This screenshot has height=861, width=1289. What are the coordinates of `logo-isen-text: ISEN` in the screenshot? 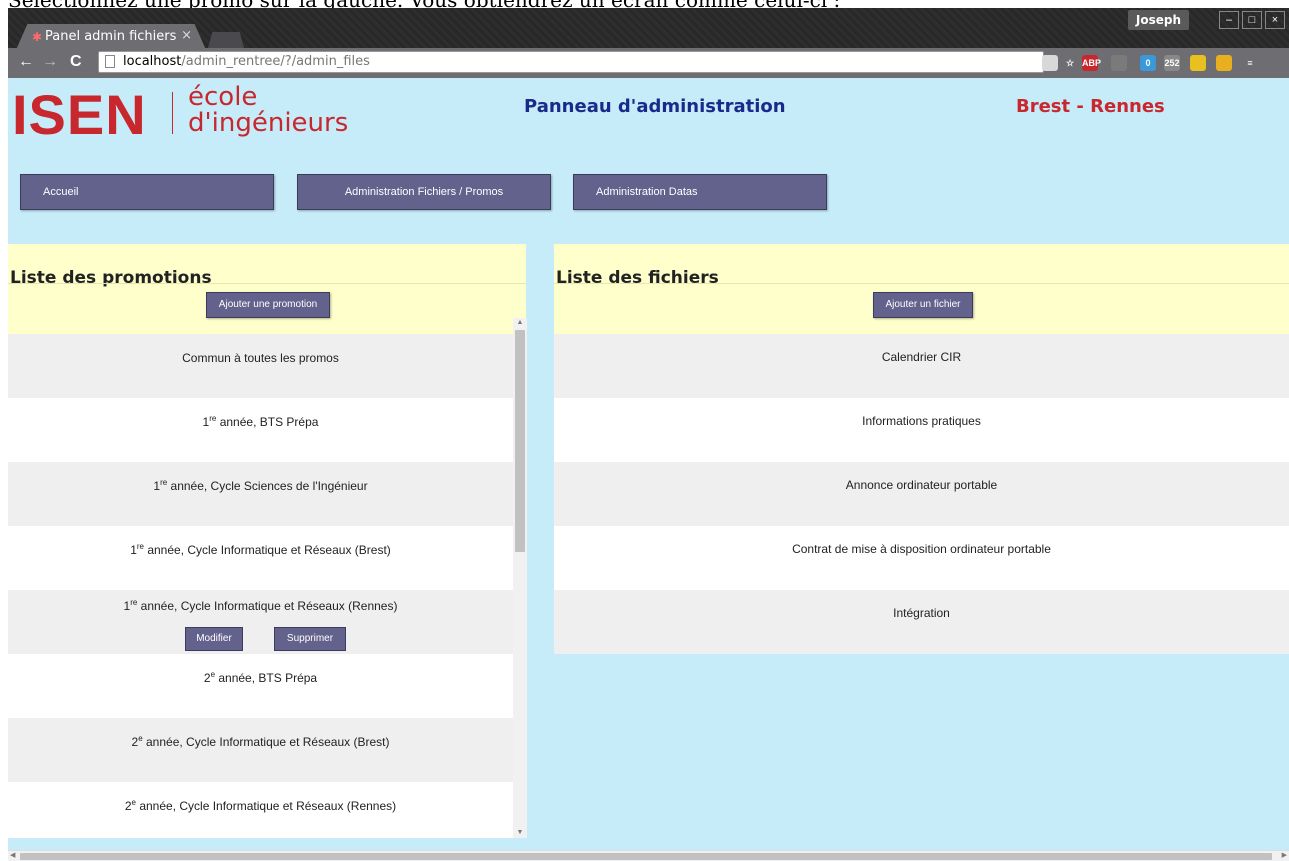 It's located at (79, 114).